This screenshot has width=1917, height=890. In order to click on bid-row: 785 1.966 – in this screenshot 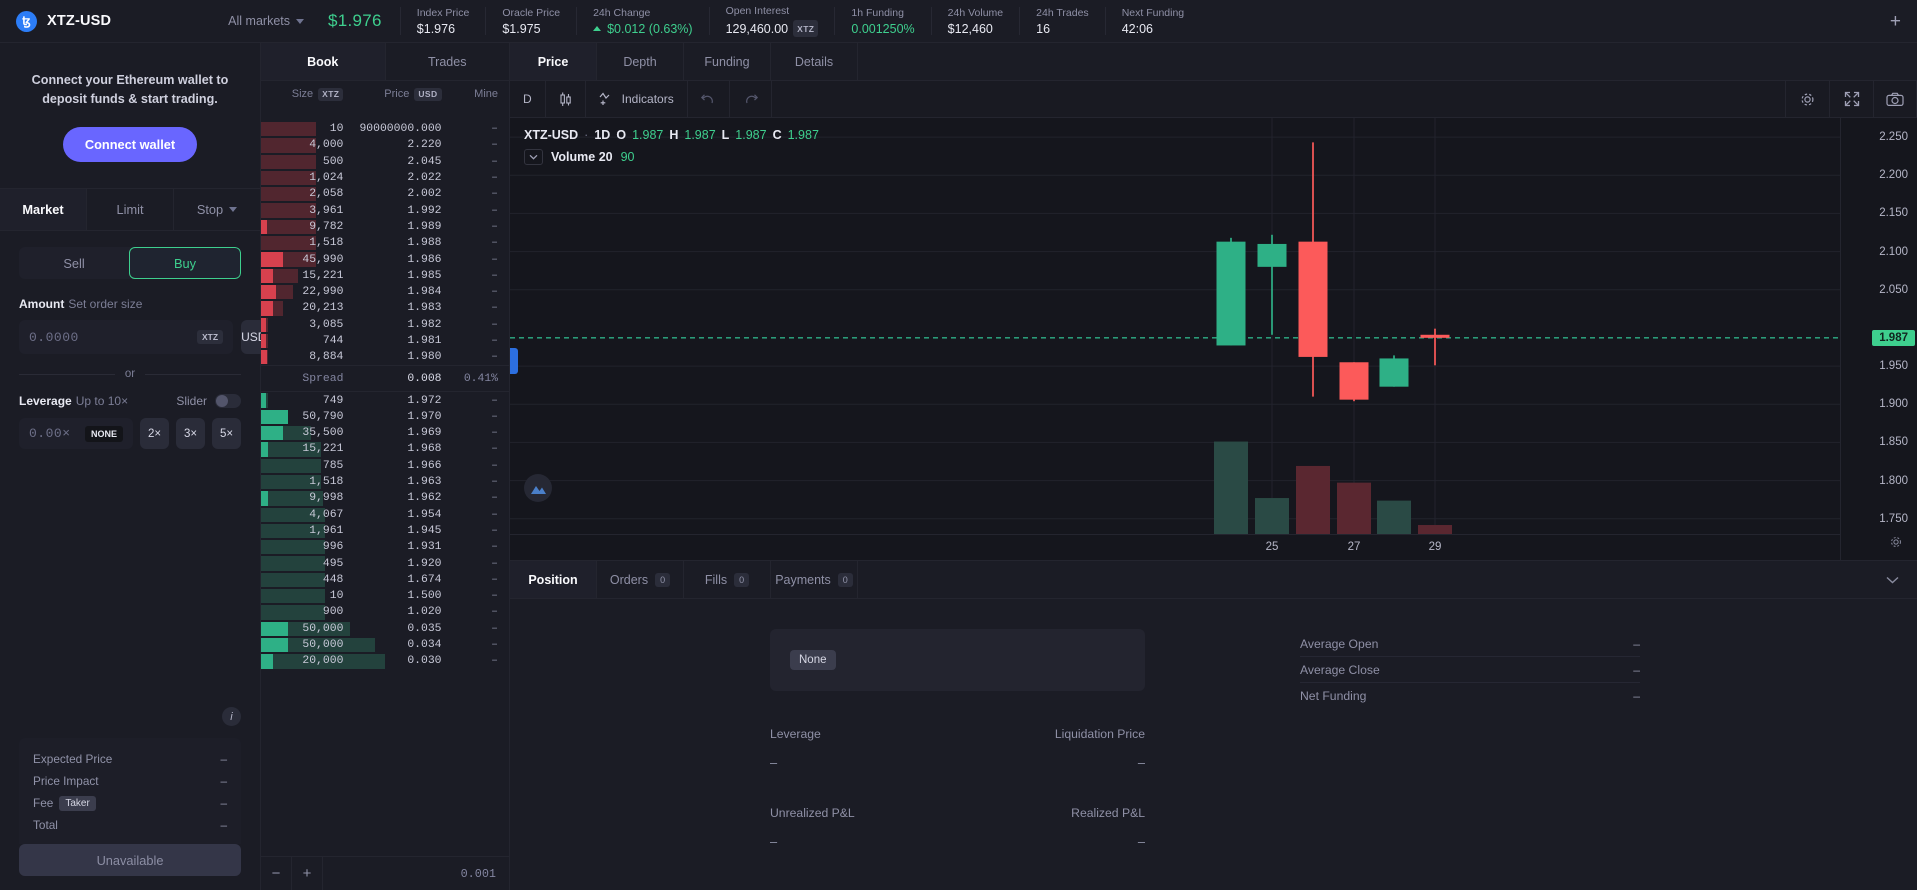, I will do `click(385, 466)`.